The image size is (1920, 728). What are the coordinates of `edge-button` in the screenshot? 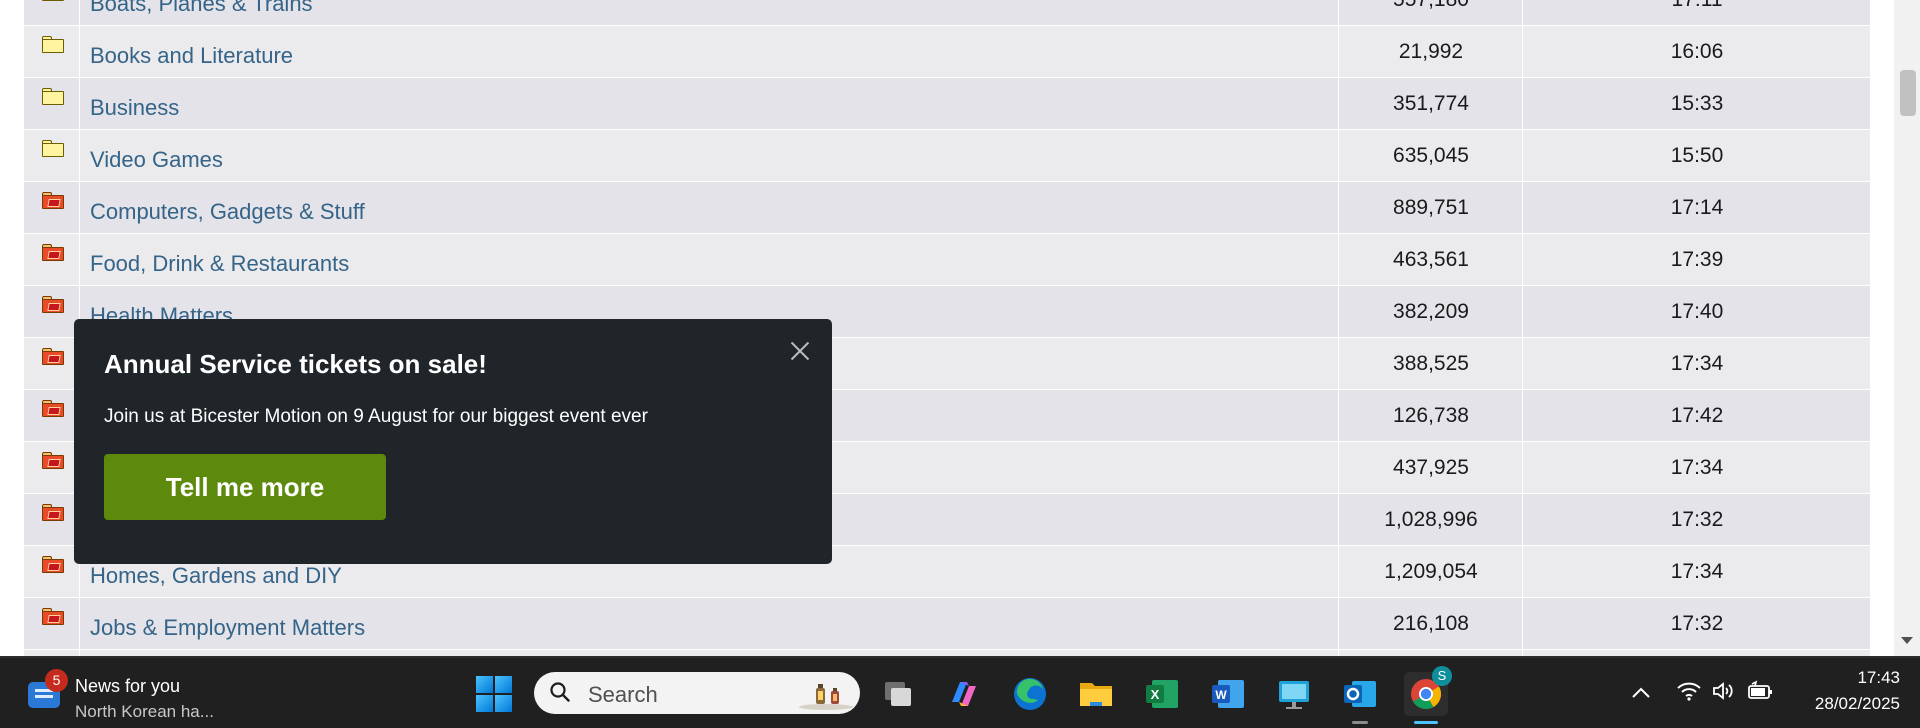 It's located at (1030, 694).